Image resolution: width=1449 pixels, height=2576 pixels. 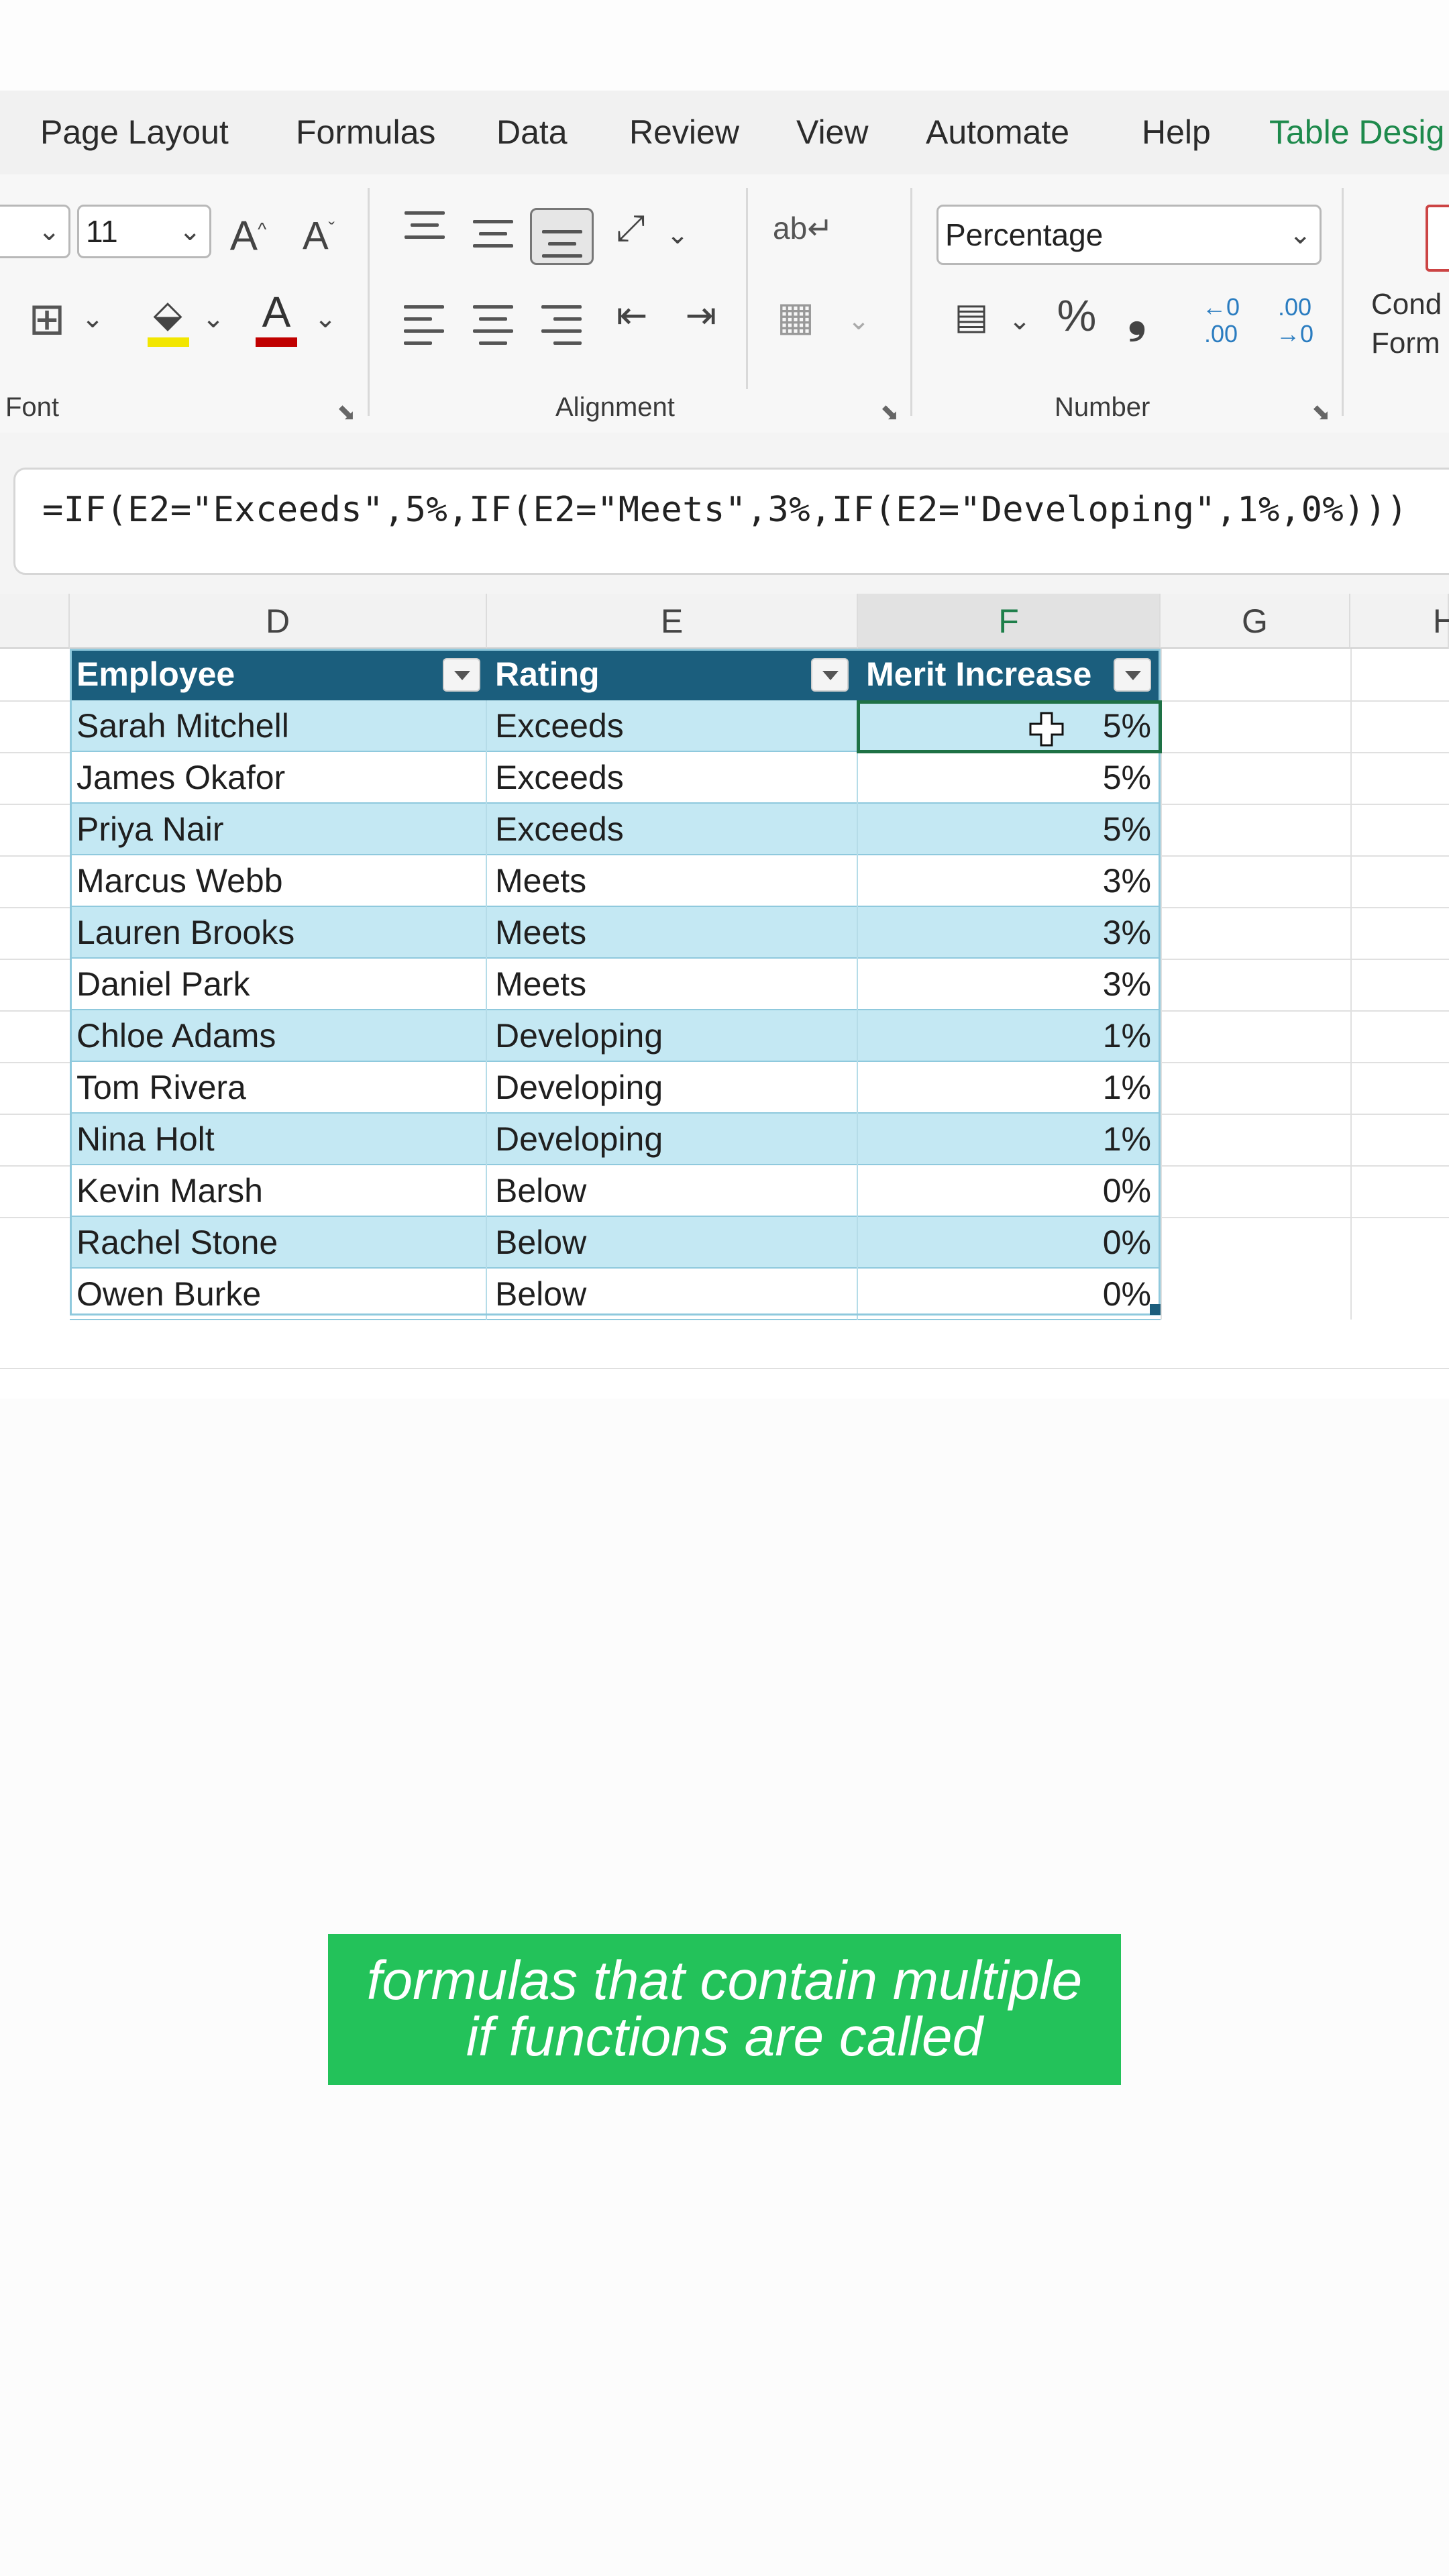 What do you see at coordinates (997, 132) in the screenshot?
I see `tab-automate: Automate` at bounding box center [997, 132].